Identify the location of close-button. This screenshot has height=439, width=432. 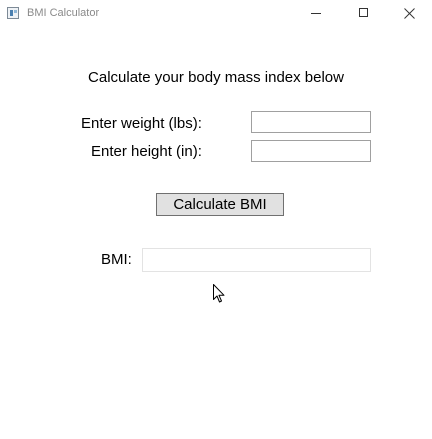
(409, 14).